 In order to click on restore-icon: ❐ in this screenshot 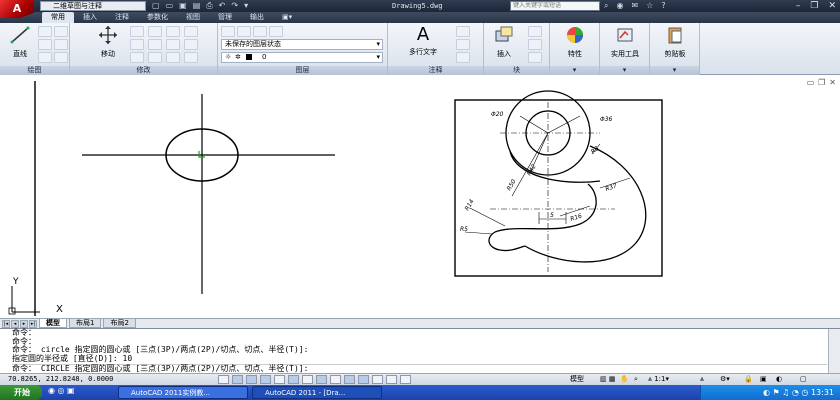, I will do `click(814, 6)`.